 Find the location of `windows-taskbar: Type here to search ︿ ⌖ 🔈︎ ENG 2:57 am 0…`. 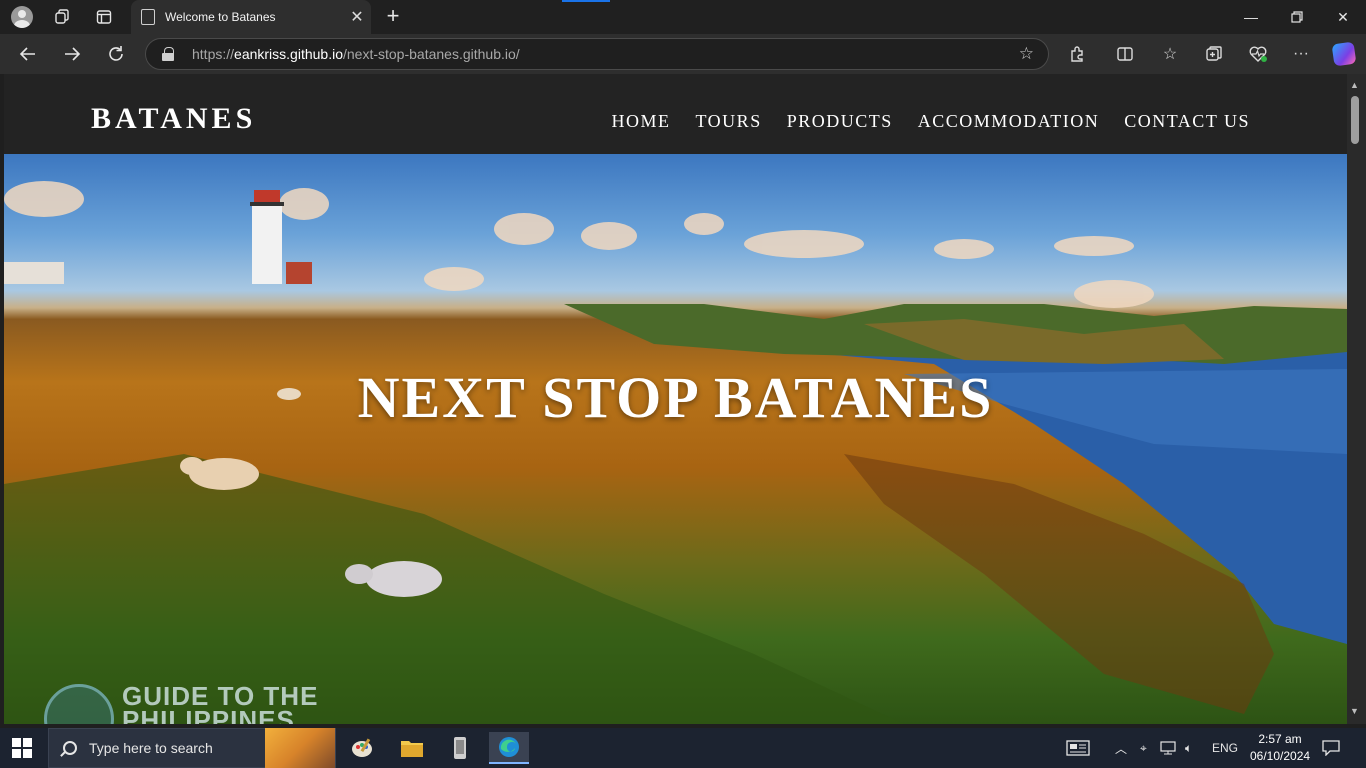

windows-taskbar: Type here to search ︿ ⌖ 🔈︎ ENG 2:57 am 0… is located at coordinates (683, 748).